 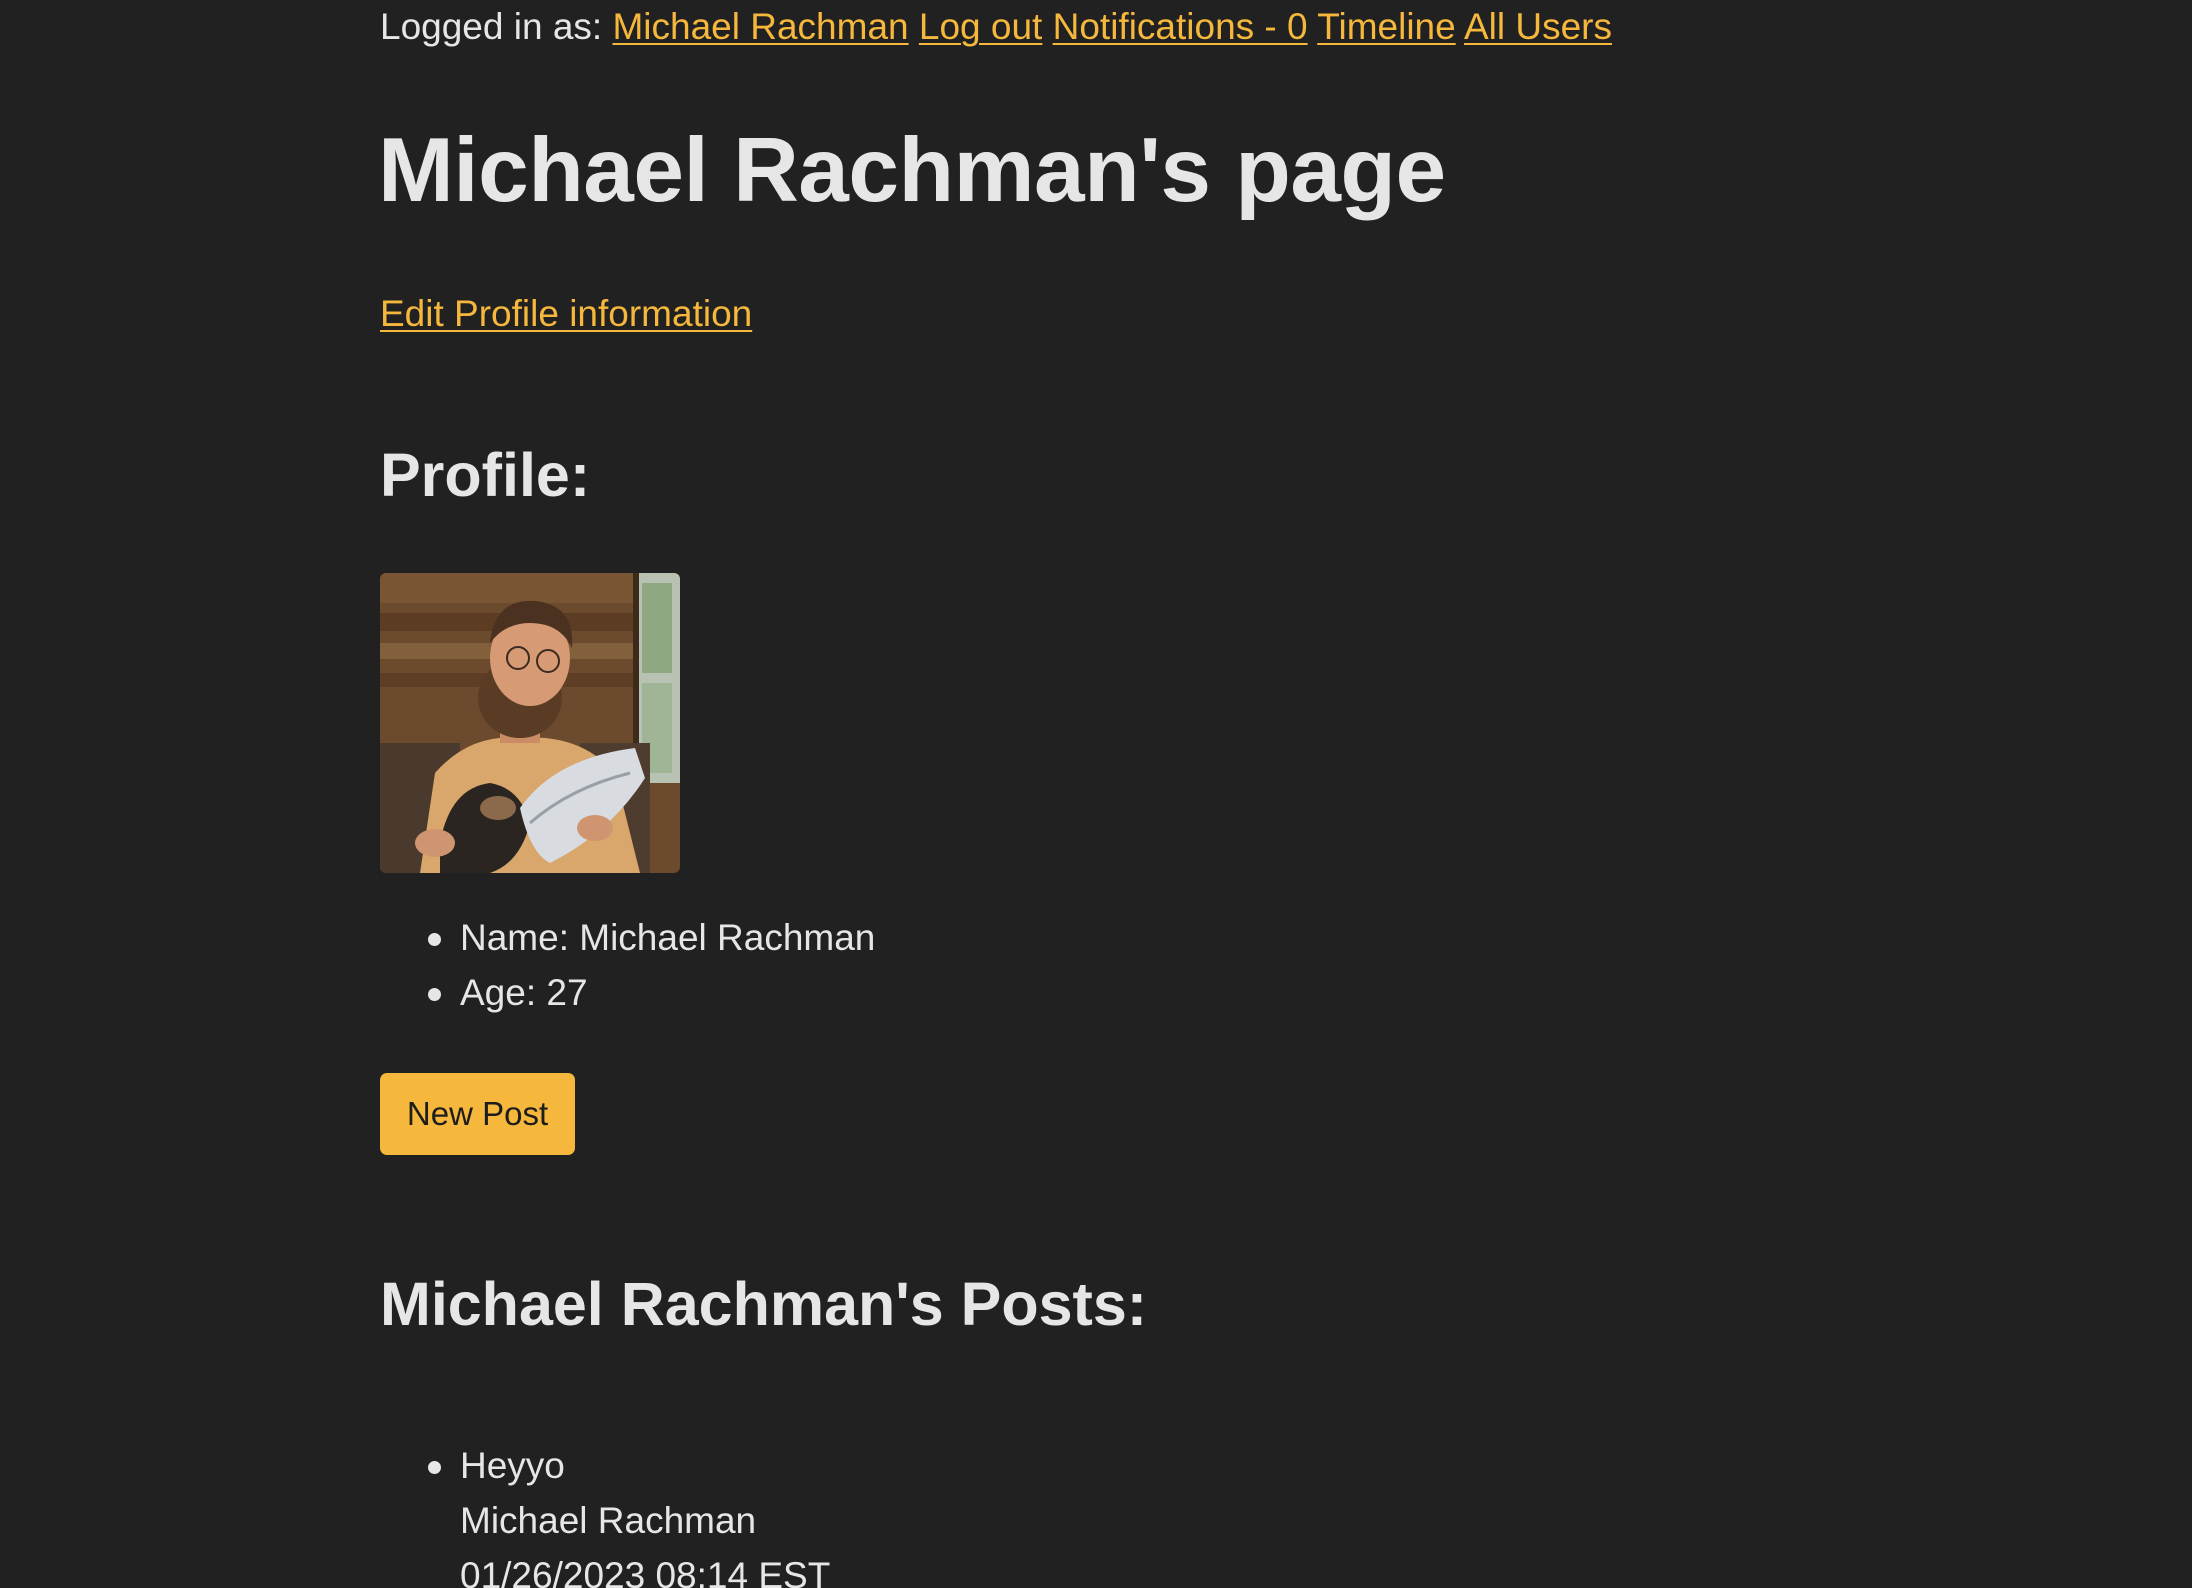 What do you see at coordinates (1538, 26) in the screenshot?
I see `all-users-link: All Users` at bounding box center [1538, 26].